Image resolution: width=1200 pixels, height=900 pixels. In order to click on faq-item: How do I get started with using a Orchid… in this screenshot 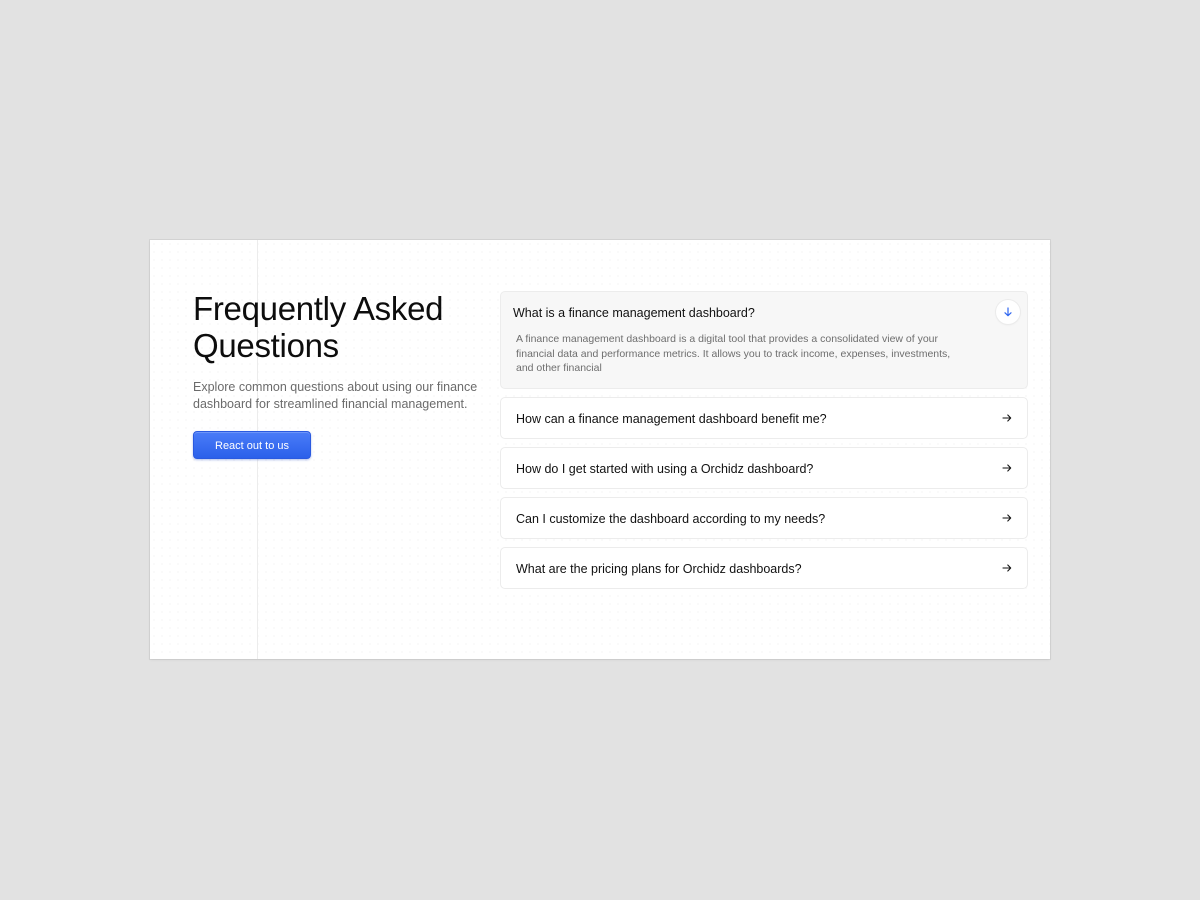, I will do `click(764, 468)`.